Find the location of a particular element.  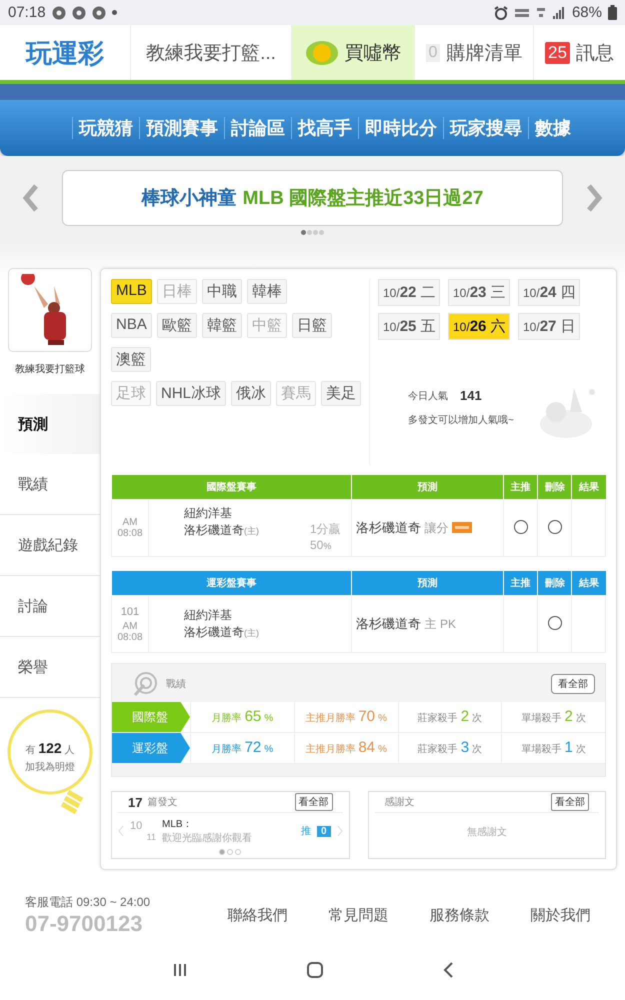

date-tab: 10/23 三 is located at coordinates (479, 292).